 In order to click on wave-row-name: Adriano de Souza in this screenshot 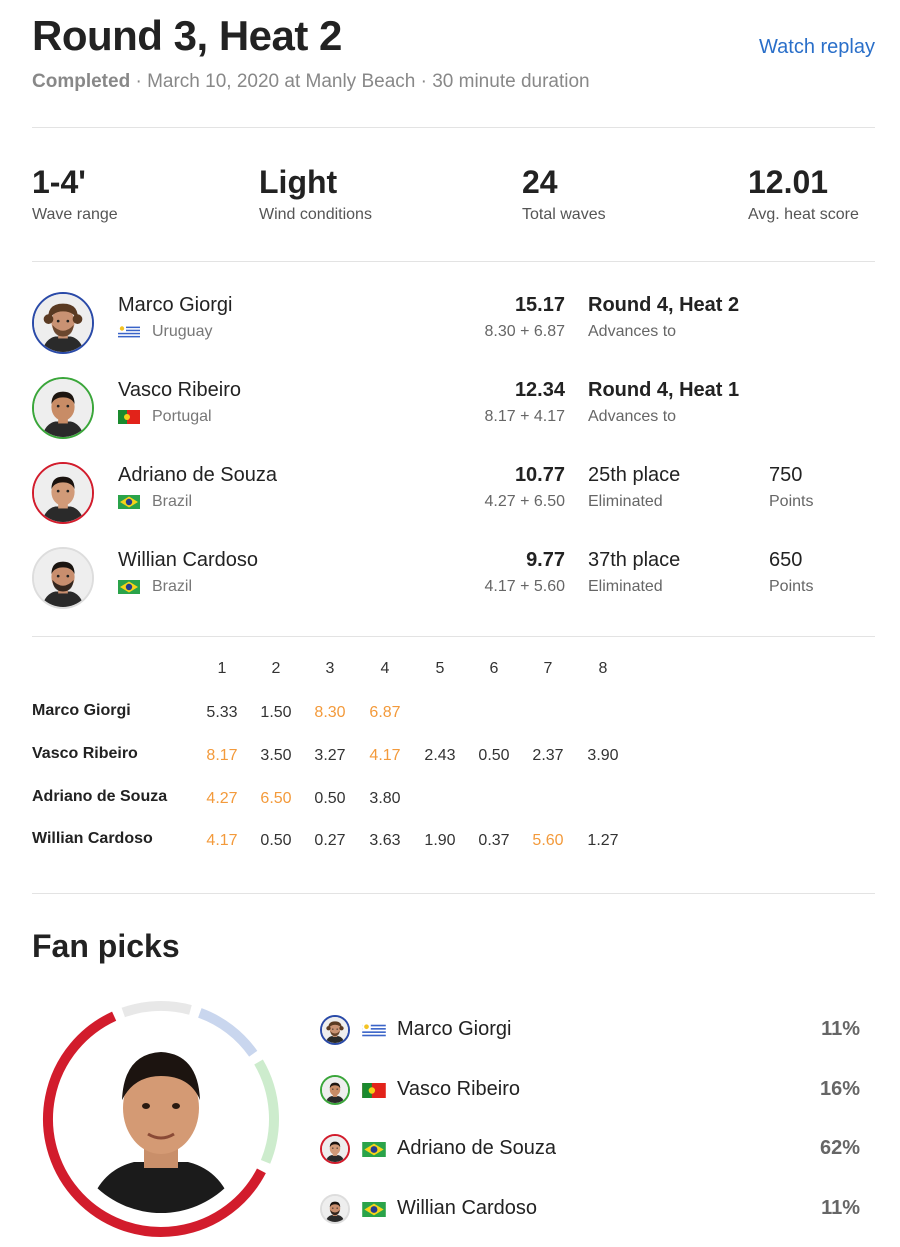, I will do `click(100, 796)`.